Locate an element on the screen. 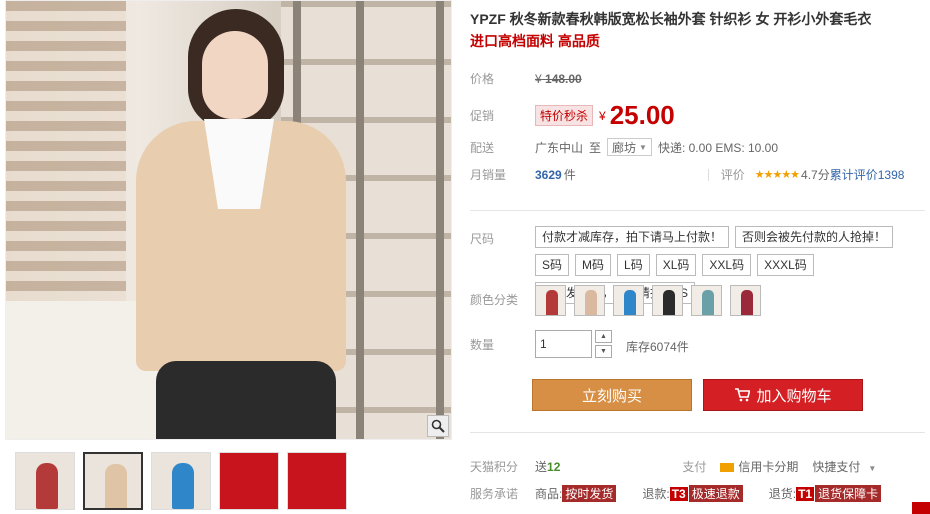 The height and width of the screenshot is (514, 930). currency-symbol: ¥ is located at coordinates (538, 78).